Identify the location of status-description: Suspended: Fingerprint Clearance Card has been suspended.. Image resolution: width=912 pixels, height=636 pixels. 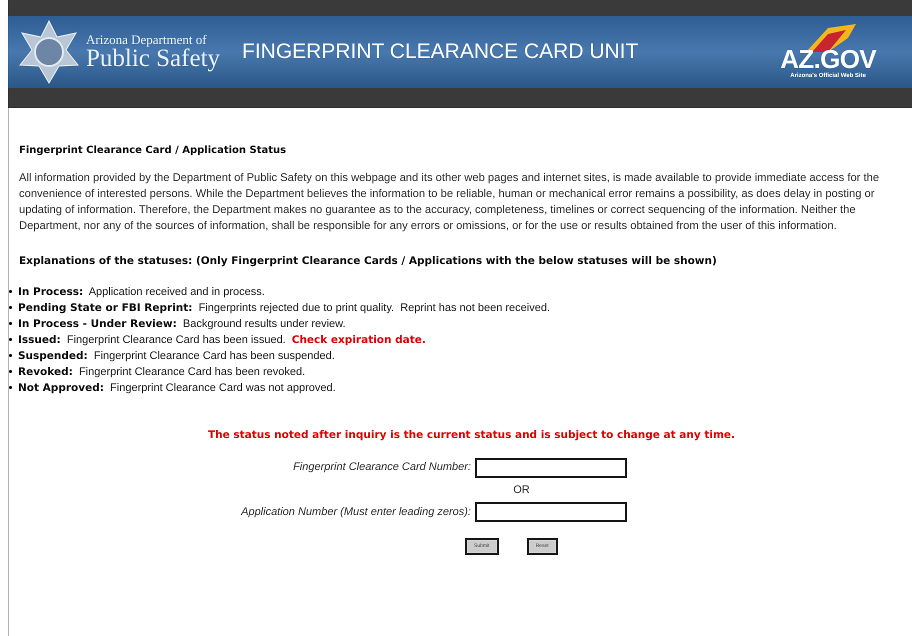
(176, 356).